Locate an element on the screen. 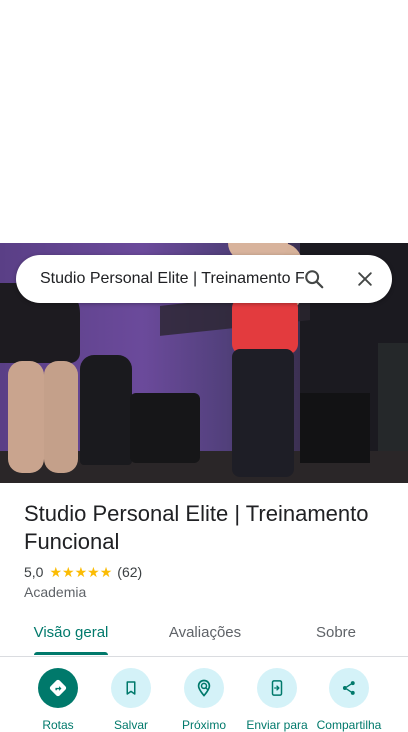 The width and height of the screenshot is (408, 732). active-tab-indicator is located at coordinates (71, 653).